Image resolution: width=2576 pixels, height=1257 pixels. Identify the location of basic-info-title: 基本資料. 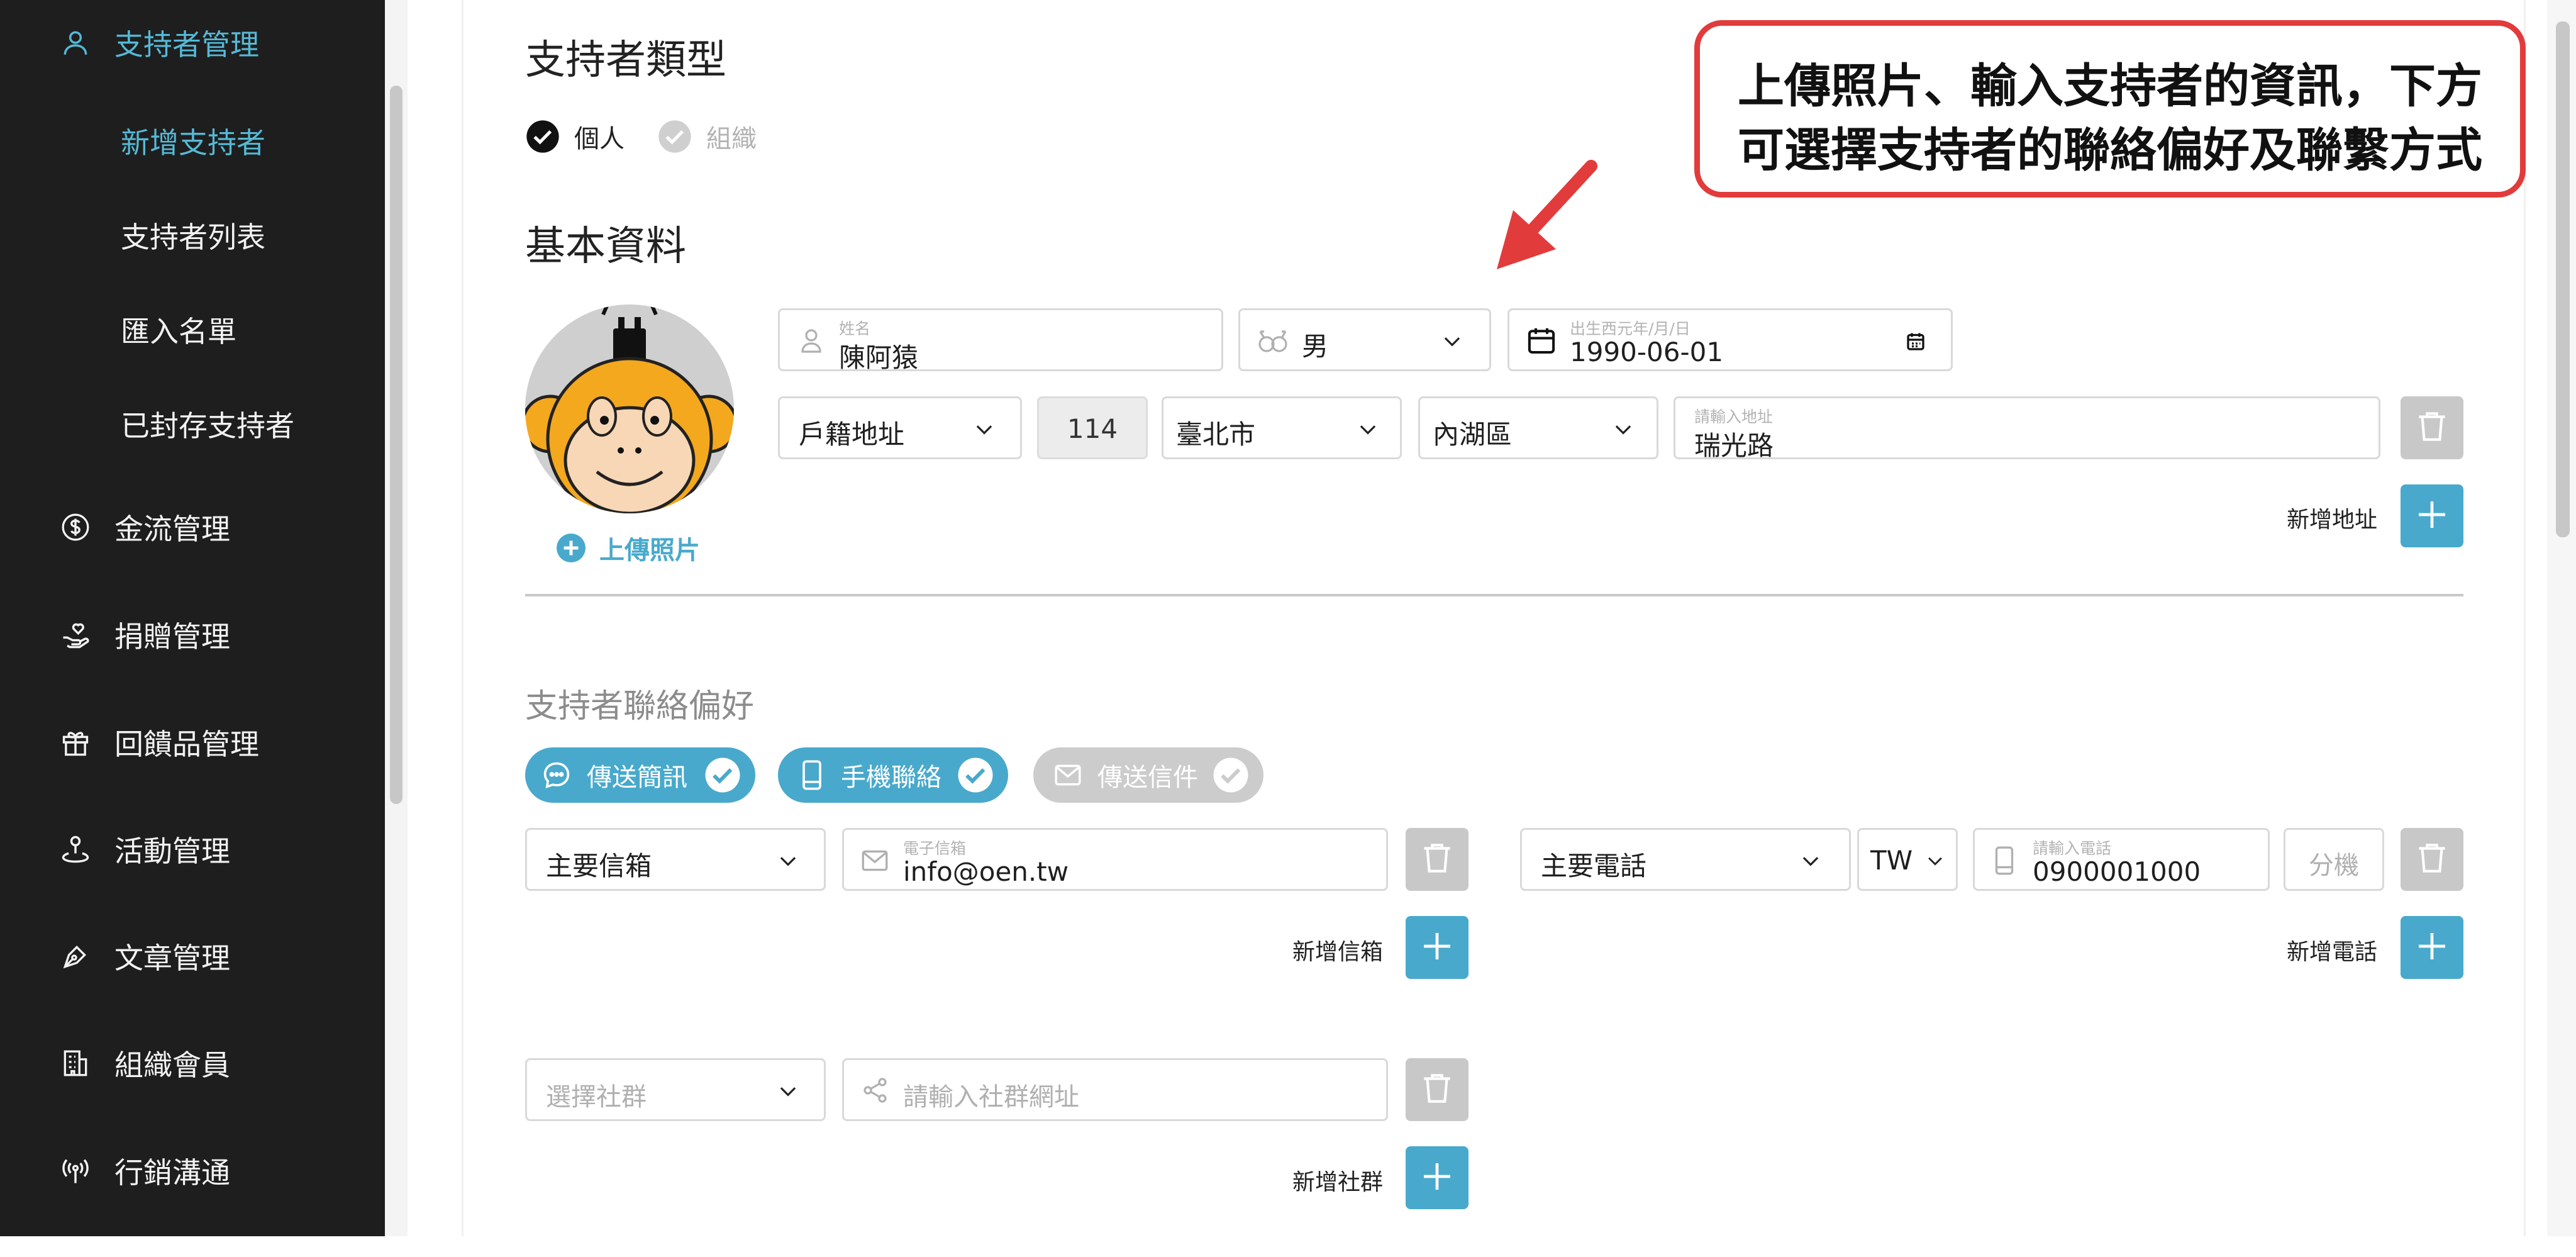
(605, 246).